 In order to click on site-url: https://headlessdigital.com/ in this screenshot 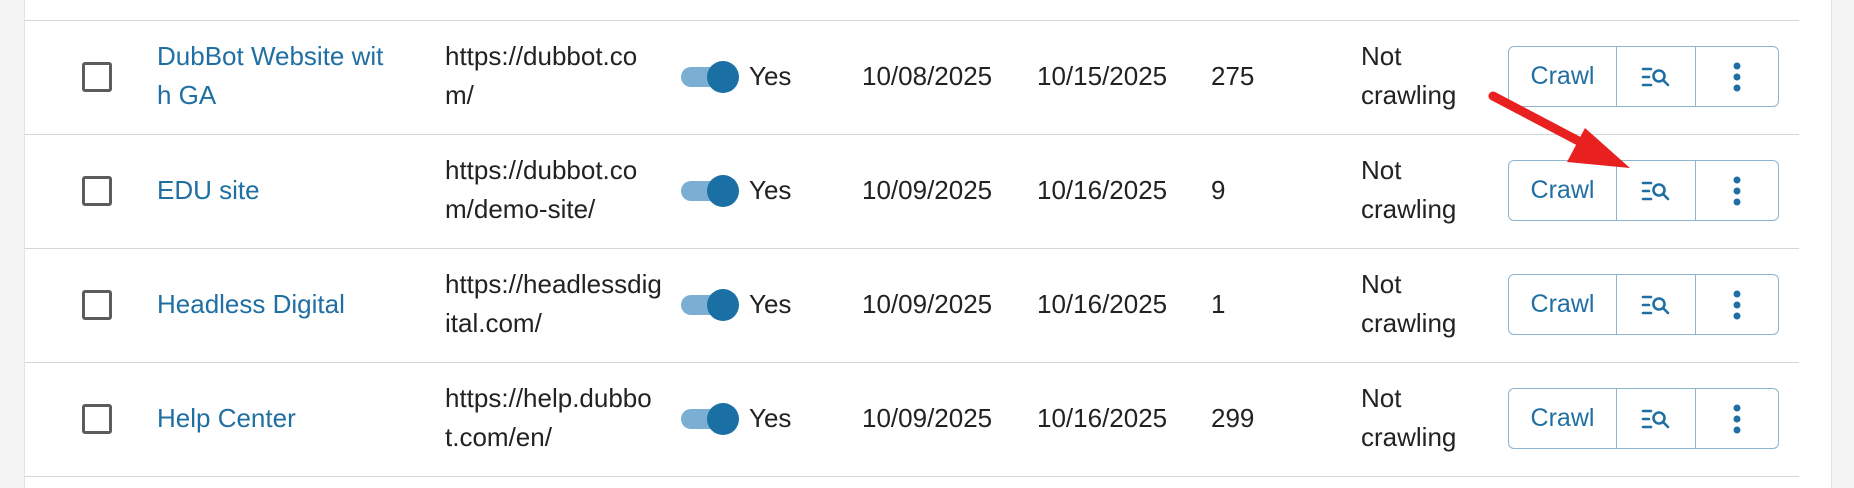, I will do `click(553, 303)`.